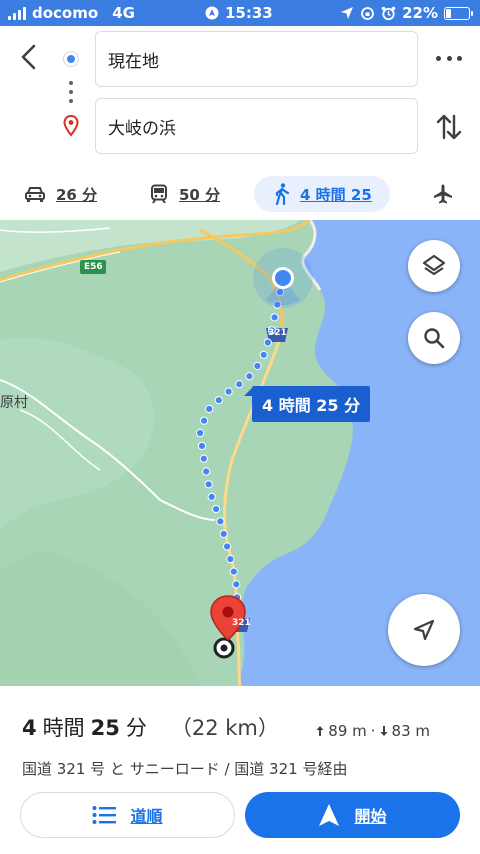 The image size is (480, 854). Describe the element at coordinates (127, 815) in the screenshot. I see `steps-button: 道順` at that location.